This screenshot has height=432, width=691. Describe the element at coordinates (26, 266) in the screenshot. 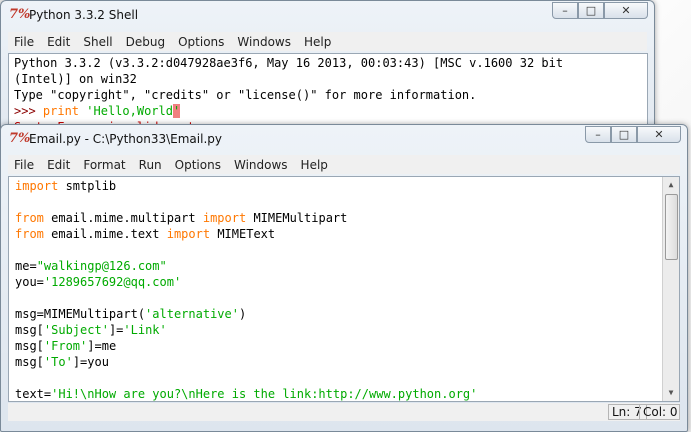

I see `code-token: me=` at that location.